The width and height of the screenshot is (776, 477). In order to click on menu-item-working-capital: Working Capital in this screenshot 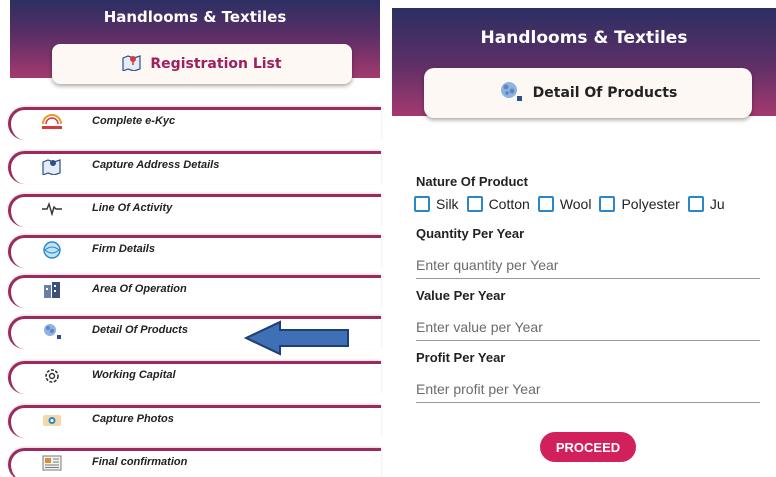, I will do `click(197, 377)`.